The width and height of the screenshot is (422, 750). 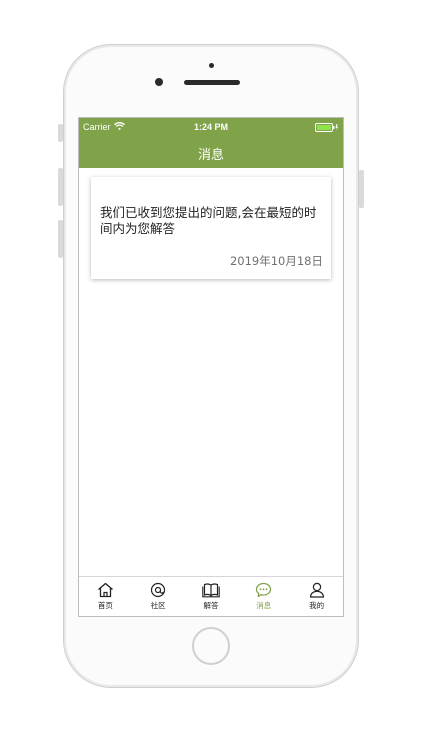 I want to click on message-card: 我们已收到您提出的问题,会在最短的时间内为您解答 2019年10月18日, so click(x=211, y=228).